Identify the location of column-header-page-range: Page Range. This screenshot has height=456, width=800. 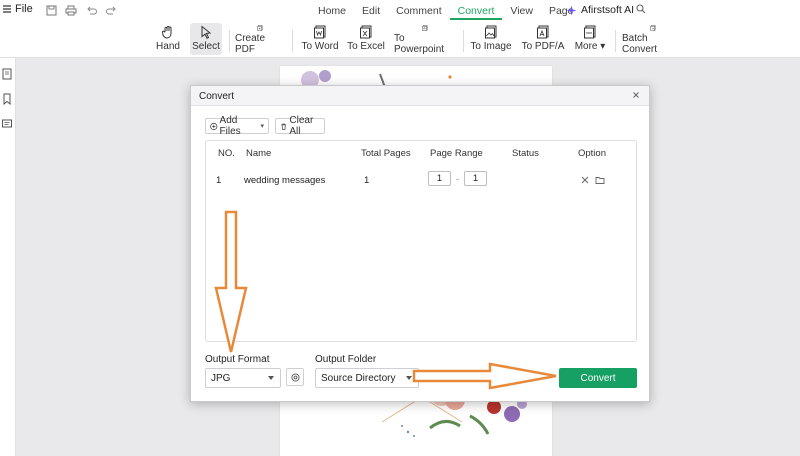
(456, 153).